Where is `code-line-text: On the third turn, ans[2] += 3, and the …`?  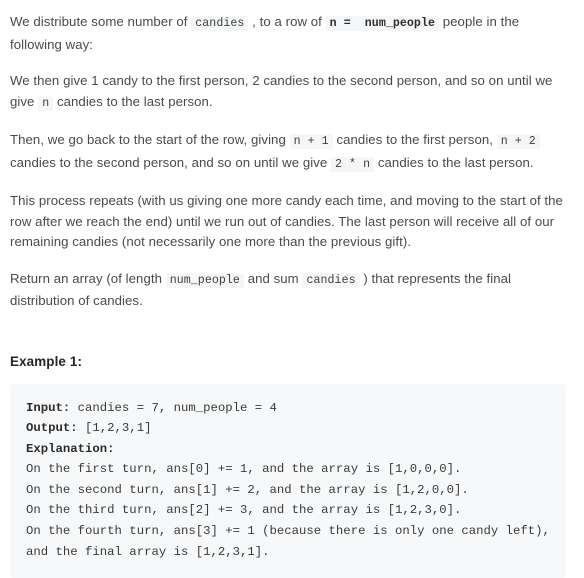 code-line-text: On the third turn, ans[2] += 3, and the … is located at coordinates (243, 510).